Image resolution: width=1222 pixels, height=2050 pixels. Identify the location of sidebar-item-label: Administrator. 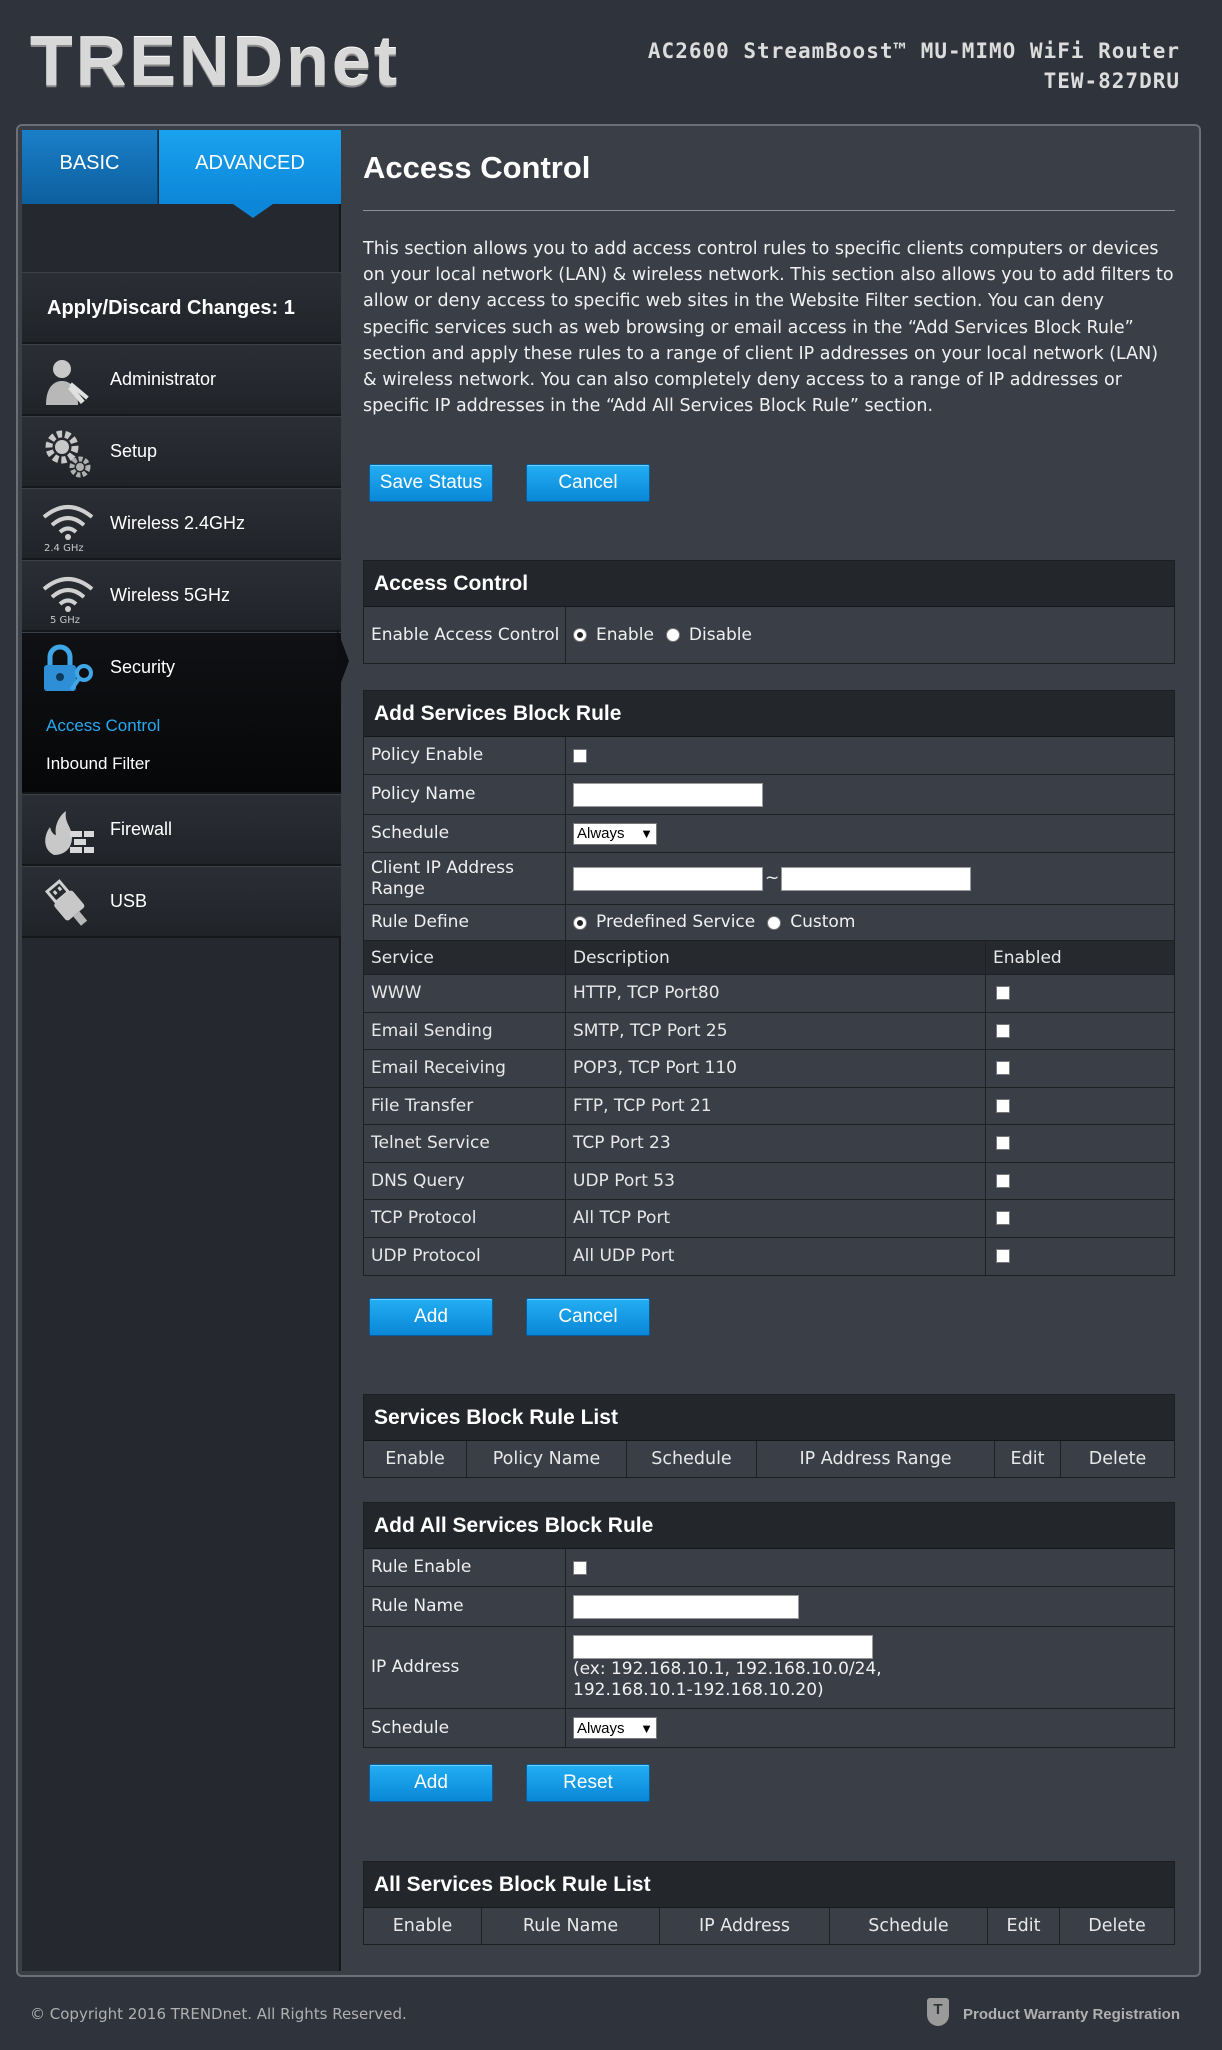
(163, 379).